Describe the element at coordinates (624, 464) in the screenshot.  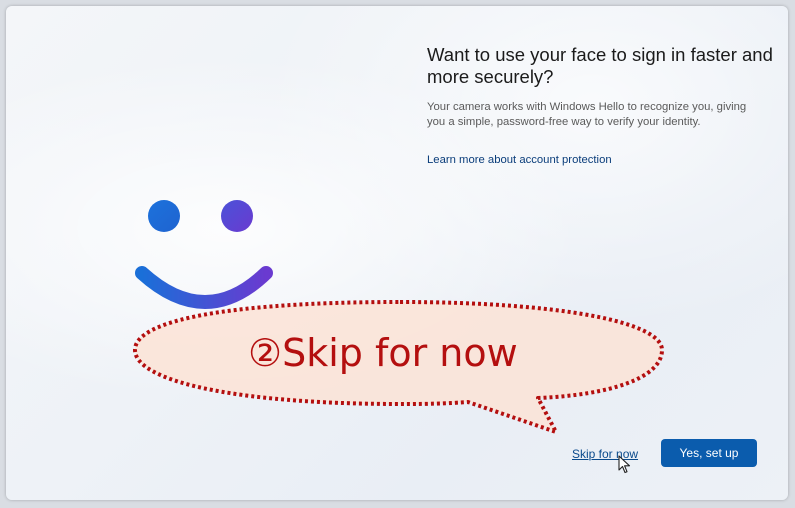
I see `mouse-pointer-icon` at that location.